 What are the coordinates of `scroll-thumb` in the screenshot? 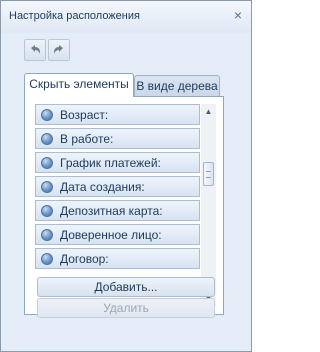 It's located at (208, 174).